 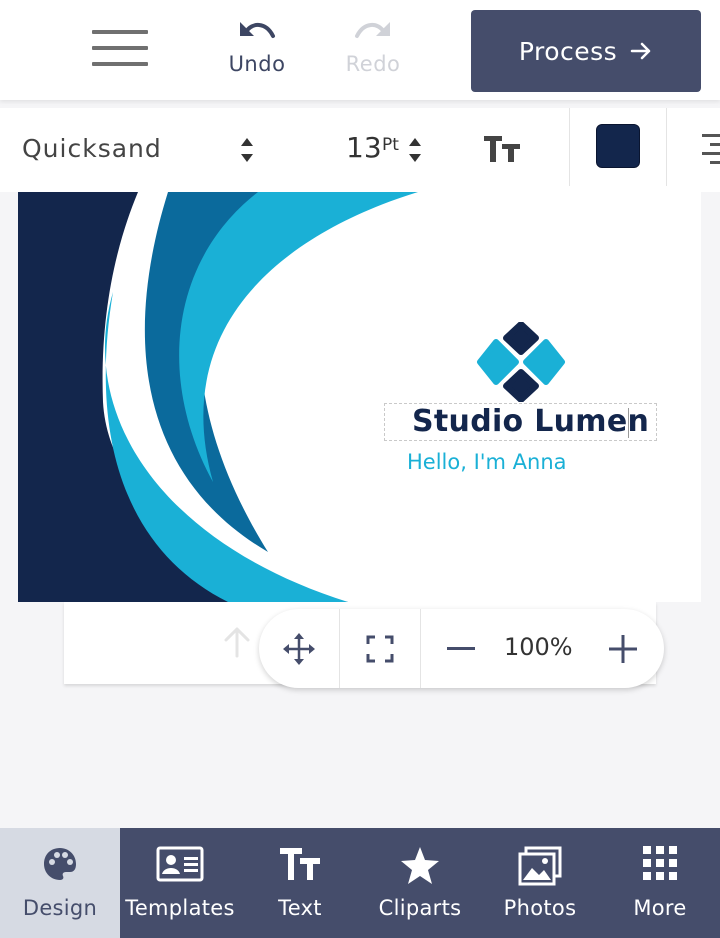 I want to click on format-toolbar: Quicksand 13 Pt, so click(x=360, y=150).